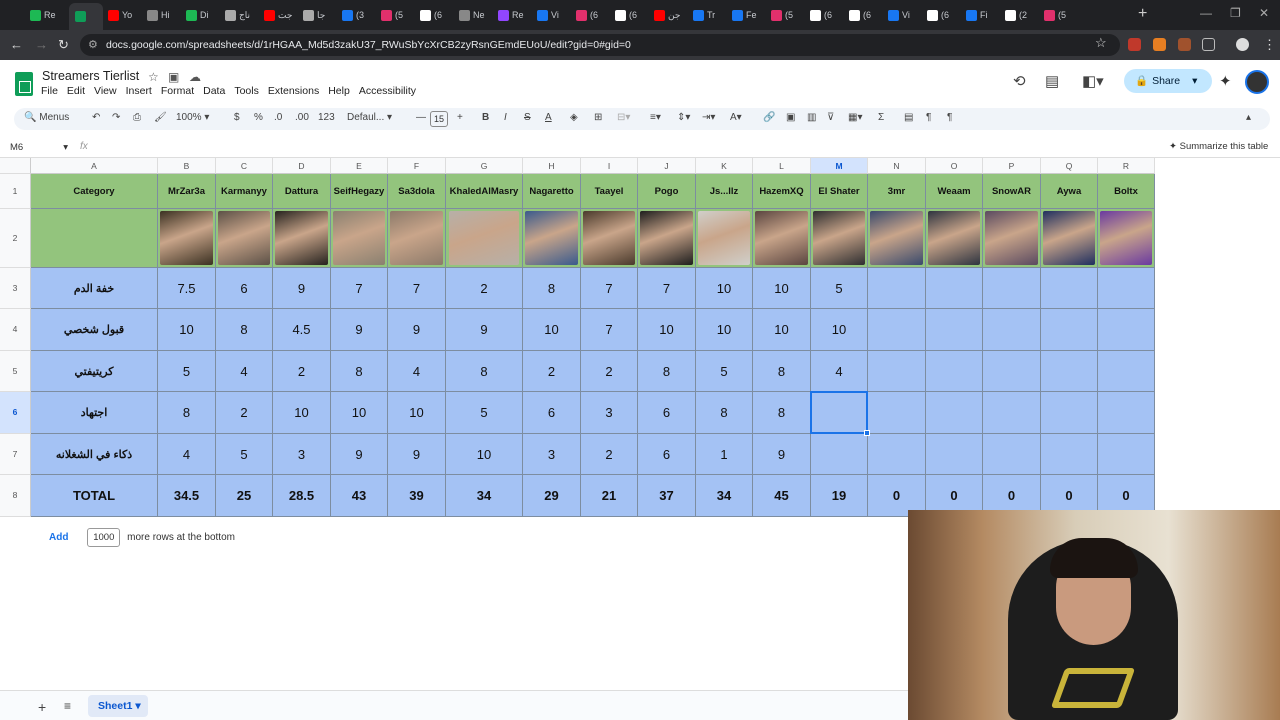  Describe the element at coordinates (15, 413) in the screenshot. I see `row-header: 6` at that location.